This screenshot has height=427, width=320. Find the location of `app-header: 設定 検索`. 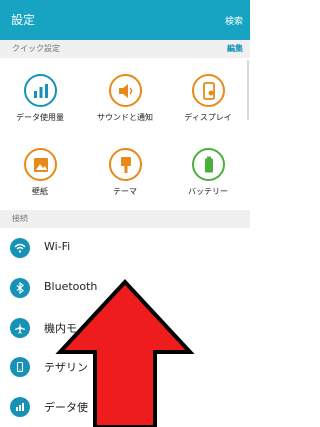

app-header: 設定 検索 is located at coordinates (125, 20).